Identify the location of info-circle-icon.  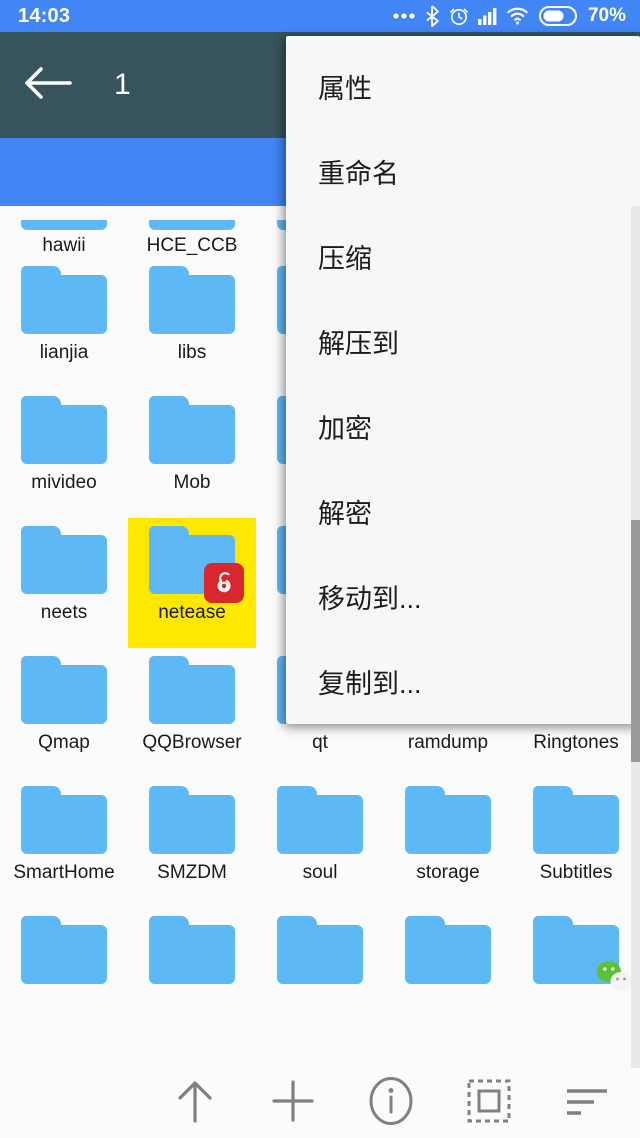
(391, 1103).